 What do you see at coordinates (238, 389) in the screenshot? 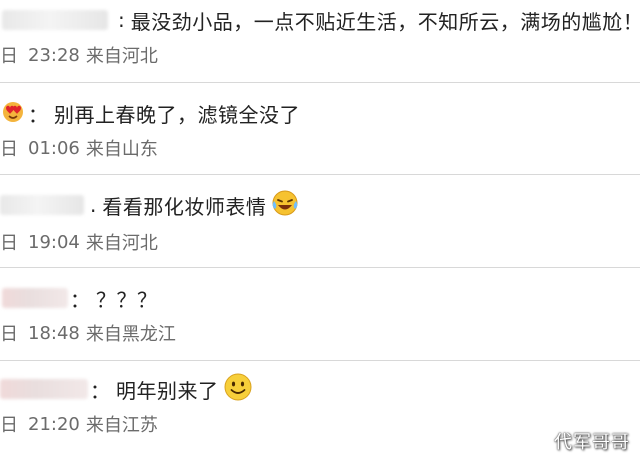
I see `smiling-face-emoji-icon` at bounding box center [238, 389].